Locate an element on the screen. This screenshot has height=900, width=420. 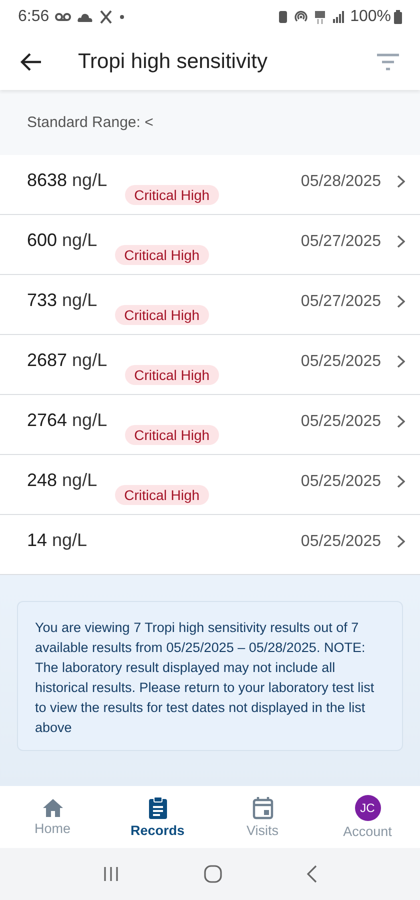
home-icon is located at coordinates (53, 808).